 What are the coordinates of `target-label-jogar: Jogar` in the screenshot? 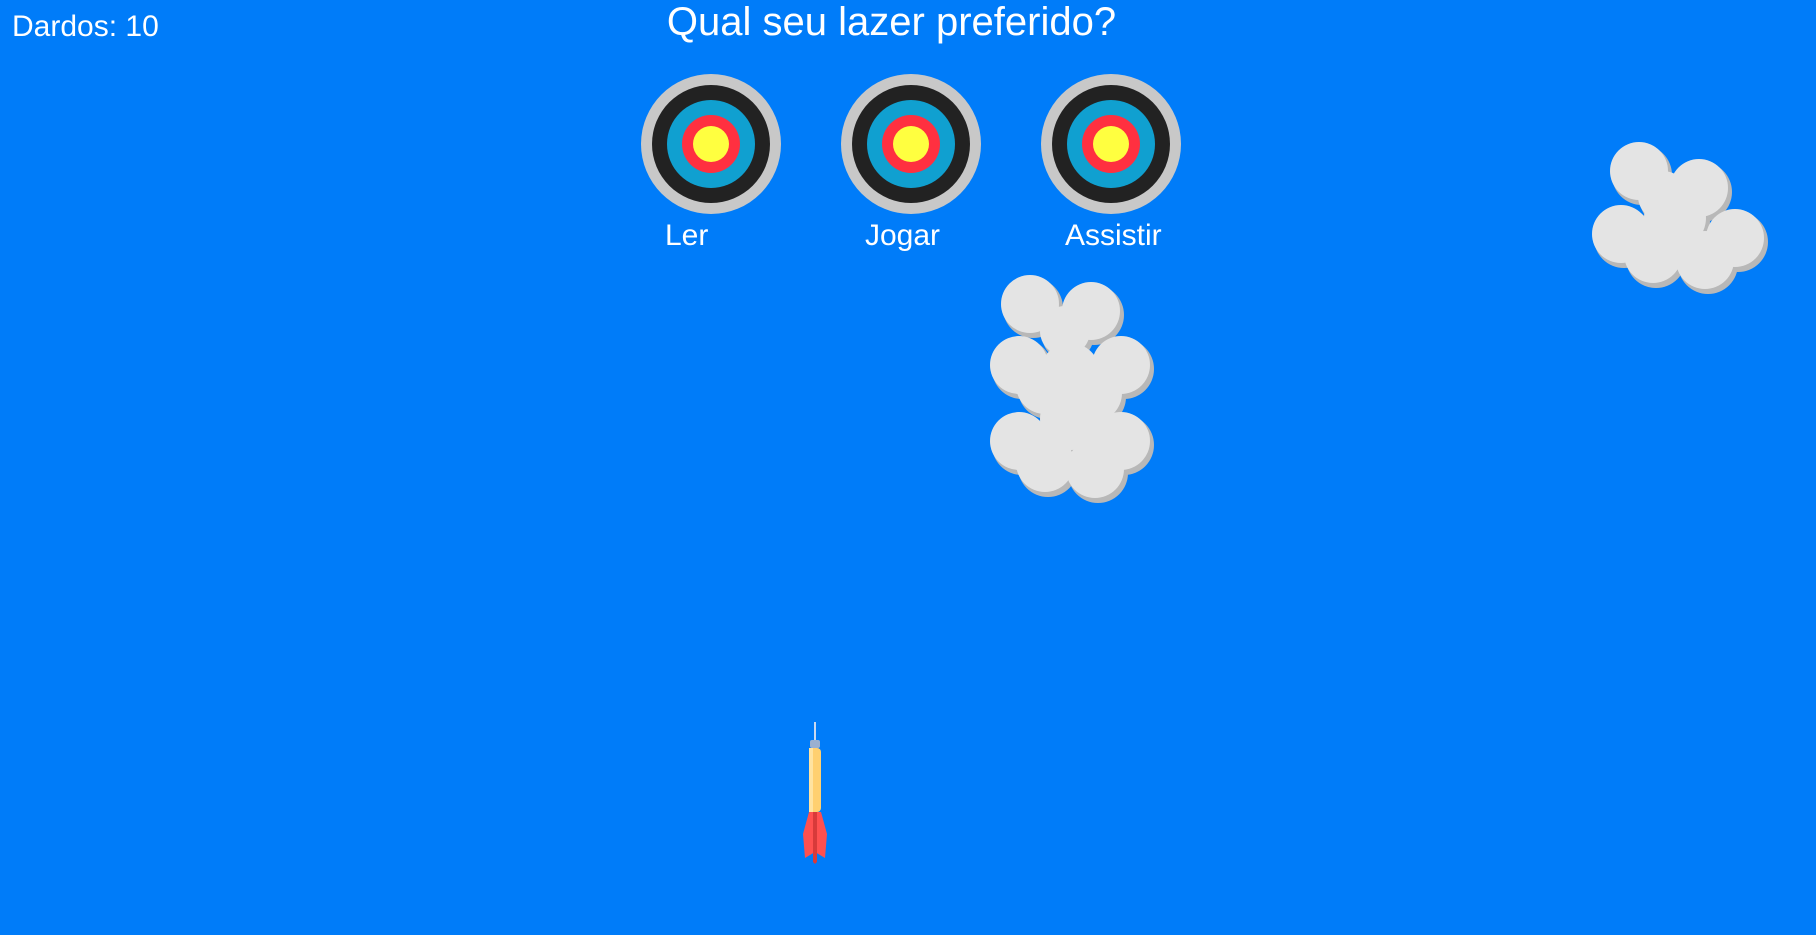 It's located at (903, 235).